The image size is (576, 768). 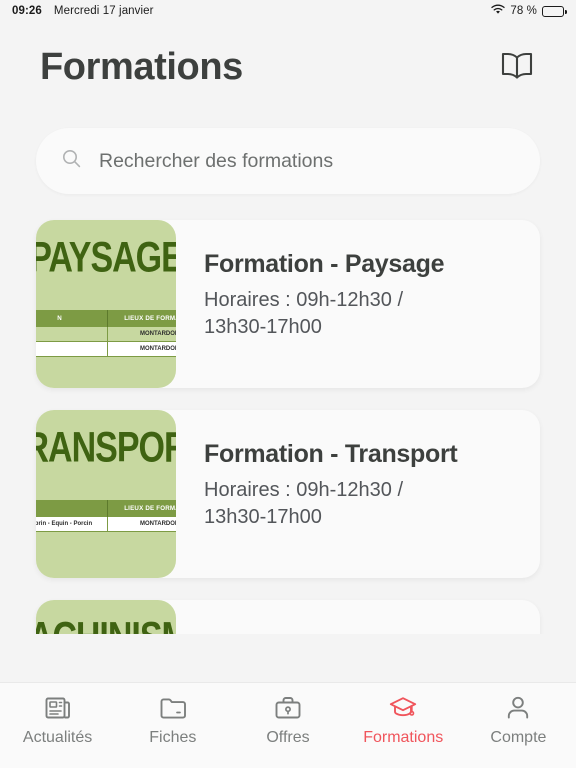 I want to click on search-input, so click(x=306, y=161).